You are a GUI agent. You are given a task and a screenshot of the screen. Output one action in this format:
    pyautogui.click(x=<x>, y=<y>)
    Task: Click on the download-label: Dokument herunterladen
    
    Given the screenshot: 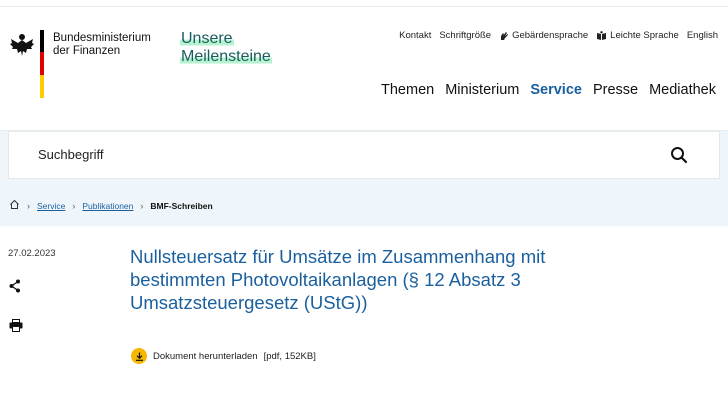 What is the action you would take?
    pyautogui.click(x=205, y=356)
    